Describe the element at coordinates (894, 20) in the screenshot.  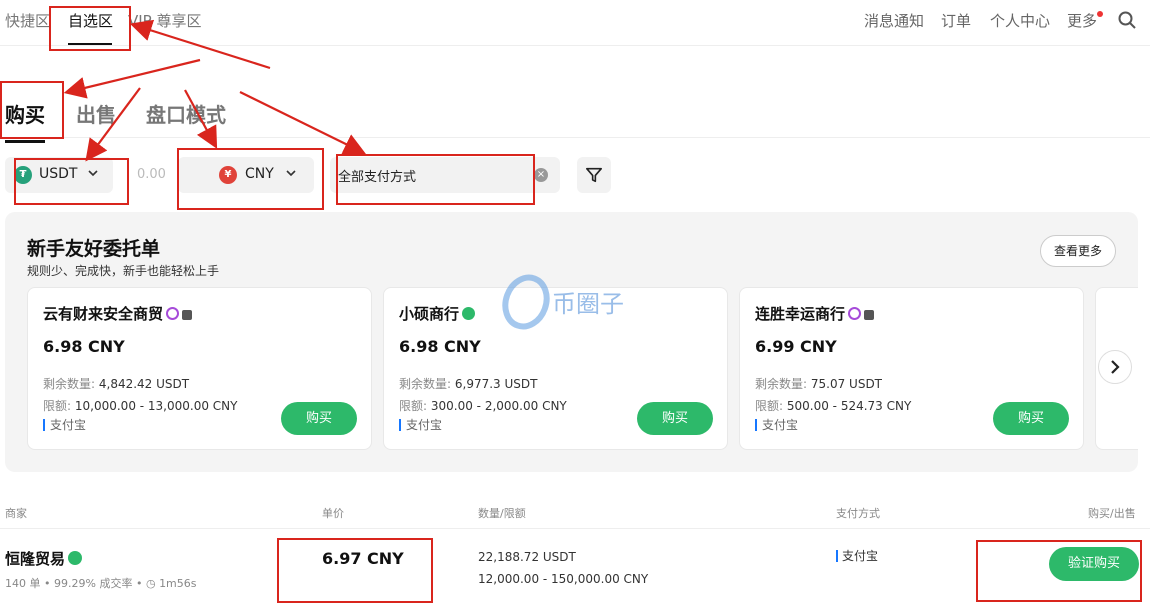
I see `nav-notifications: 消息通知` at that location.